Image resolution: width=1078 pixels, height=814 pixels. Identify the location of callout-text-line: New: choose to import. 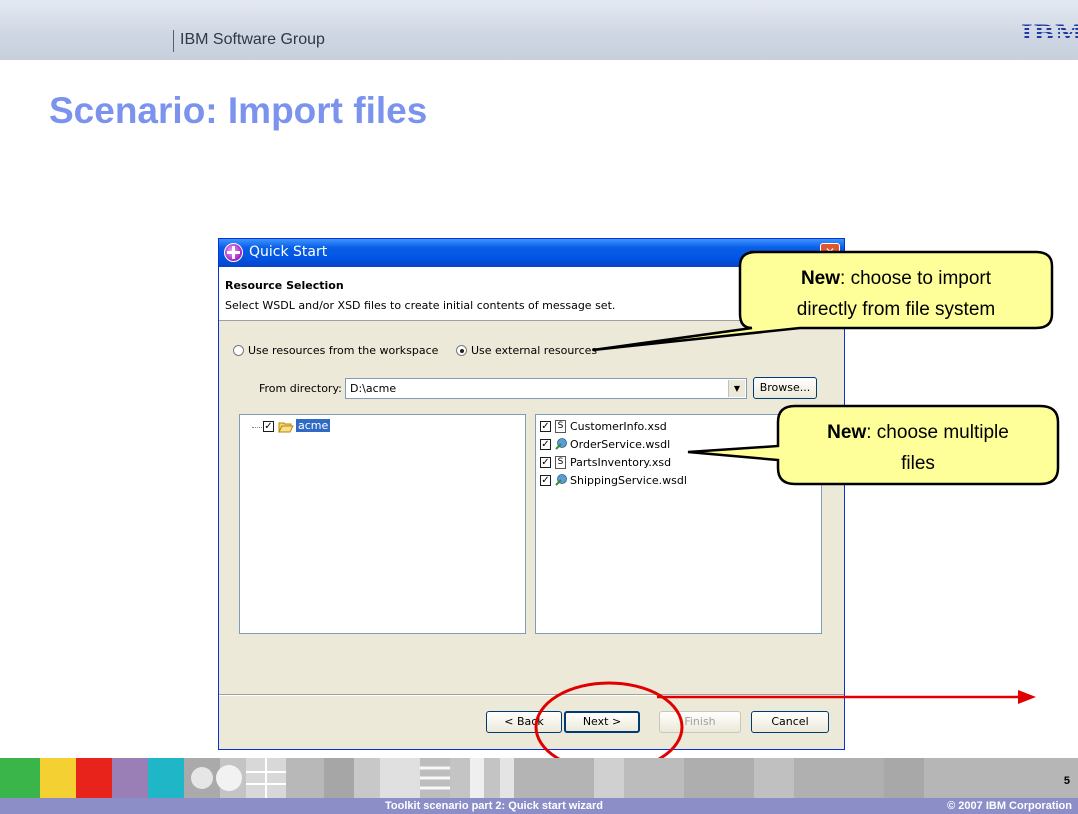
(896, 278).